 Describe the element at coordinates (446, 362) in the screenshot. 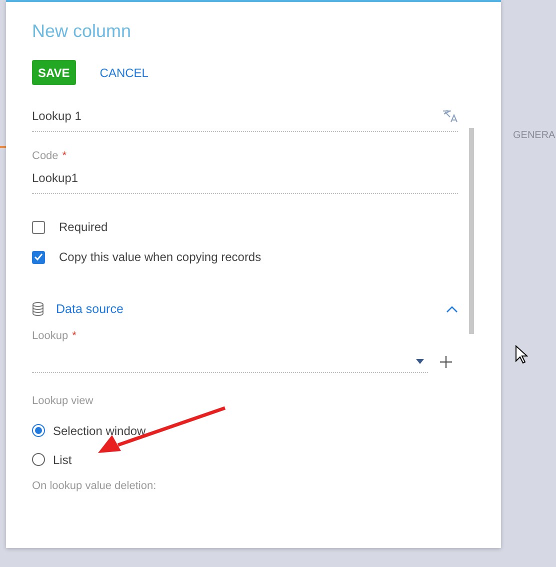

I see `plus-icon` at that location.